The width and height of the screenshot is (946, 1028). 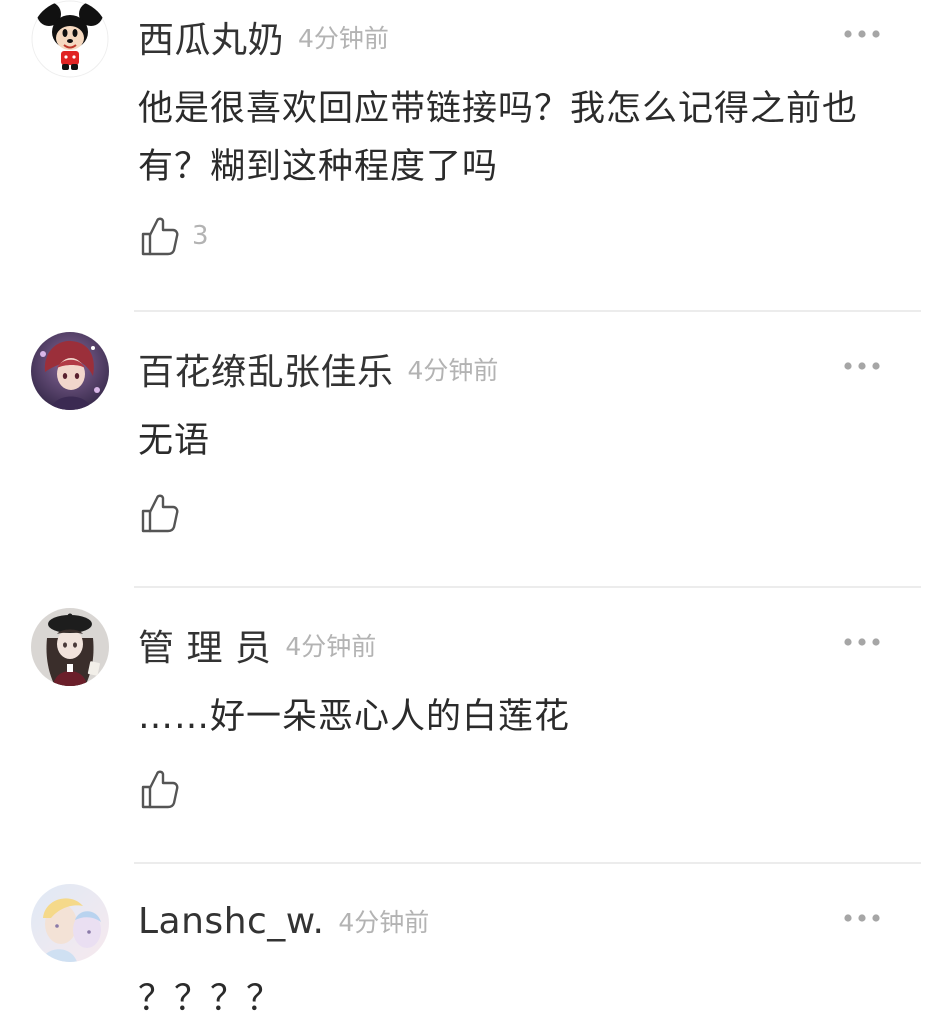 I want to click on comment-meta: 百花缭乱张佳乐 4分钟前, so click(x=318, y=369).